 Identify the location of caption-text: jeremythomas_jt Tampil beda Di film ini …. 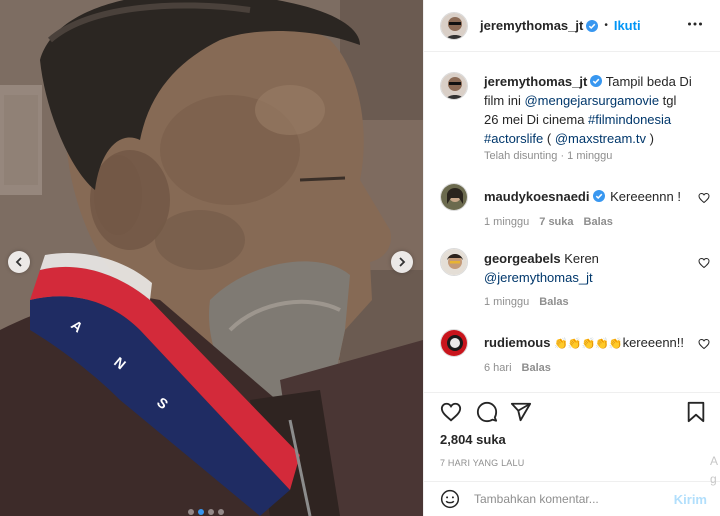
(589, 110).